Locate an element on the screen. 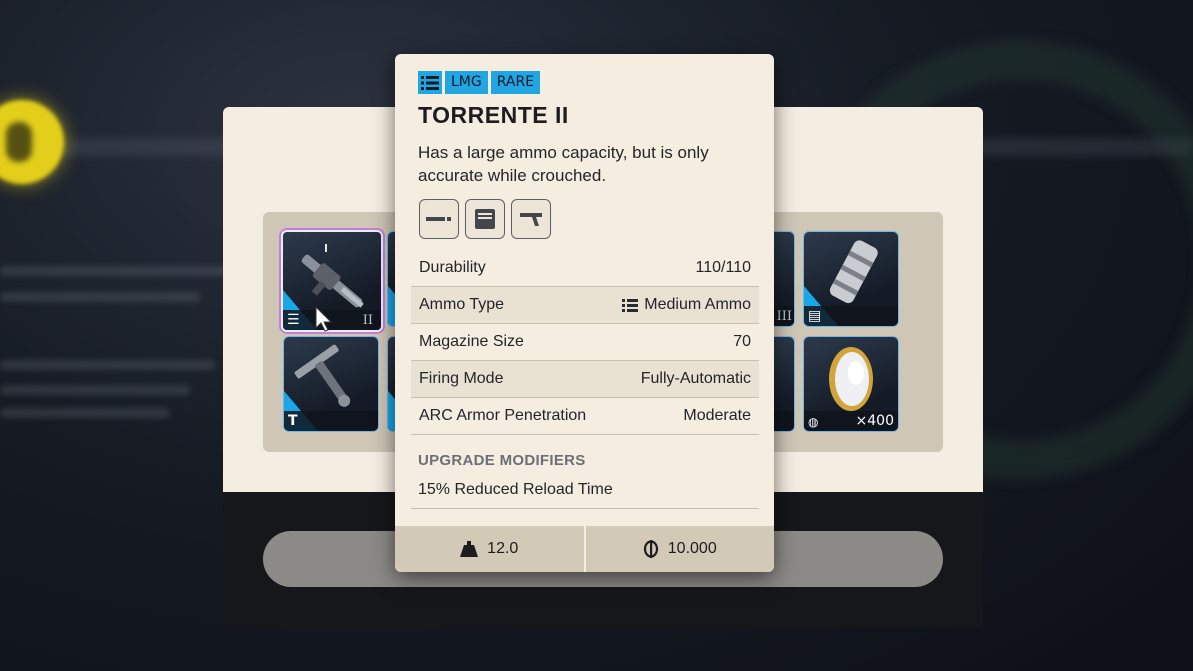  weapon-type-badge: LMG is located at coordinates (466, 82).